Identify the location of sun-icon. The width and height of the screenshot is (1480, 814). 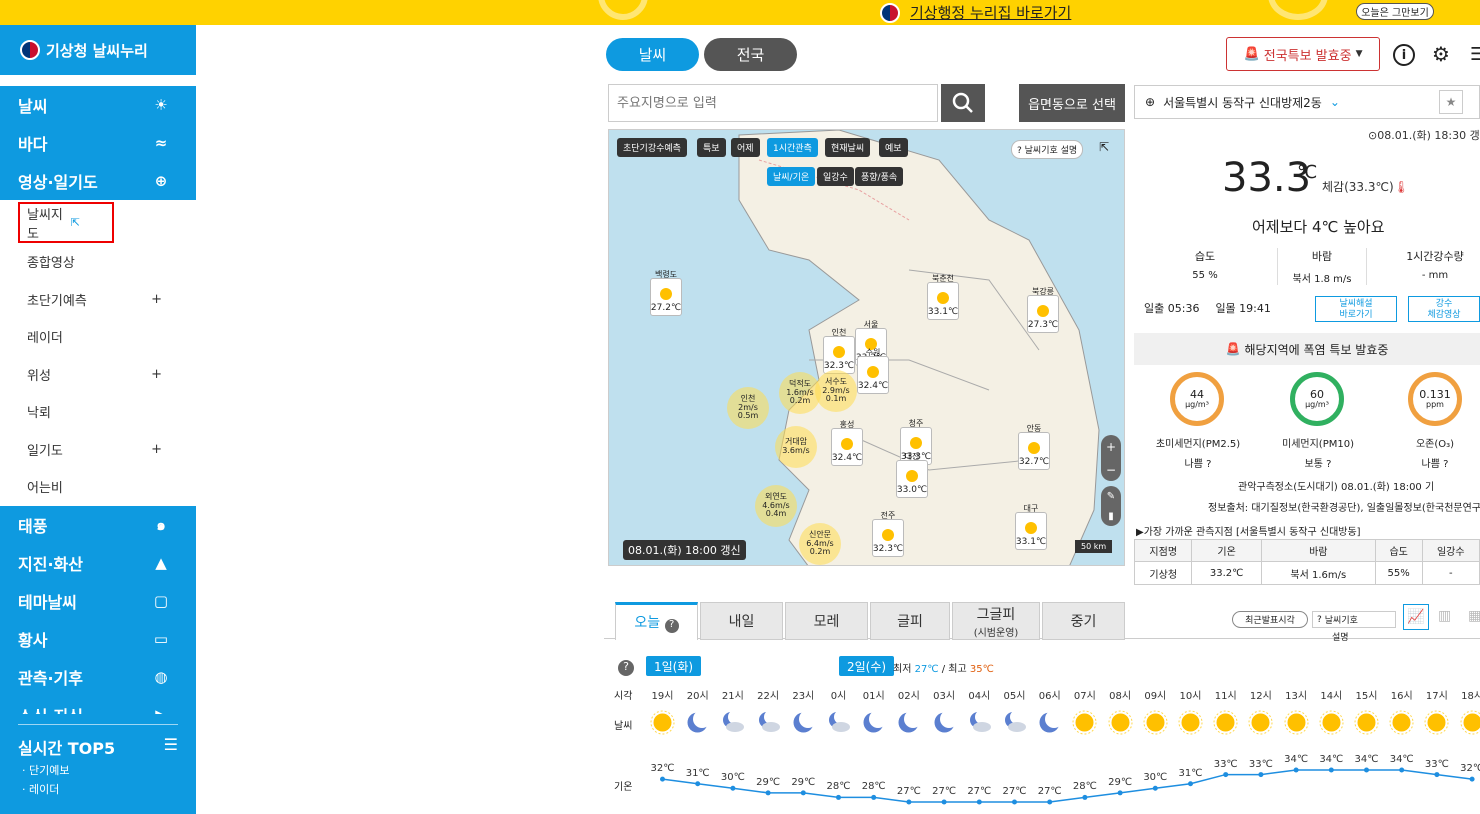
(1190, 722).